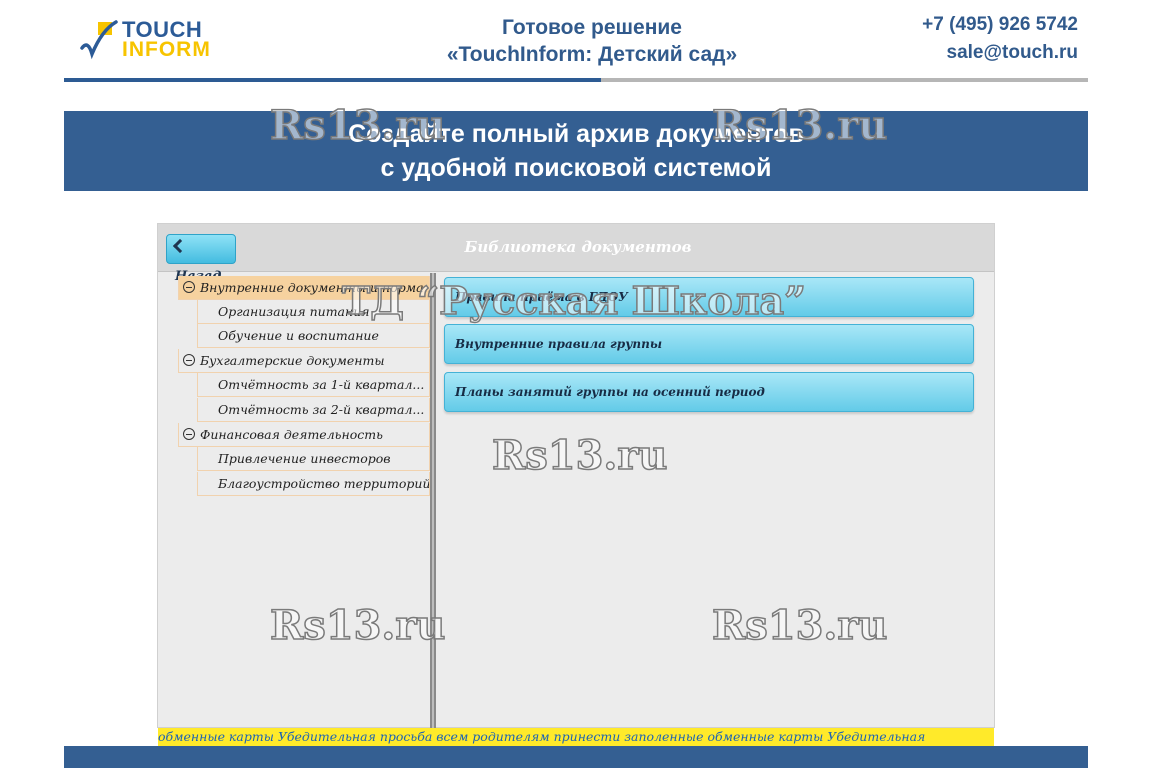 This screenshot has width=1152, height=768. I want to click on pane-splitter, so click(433, 501).